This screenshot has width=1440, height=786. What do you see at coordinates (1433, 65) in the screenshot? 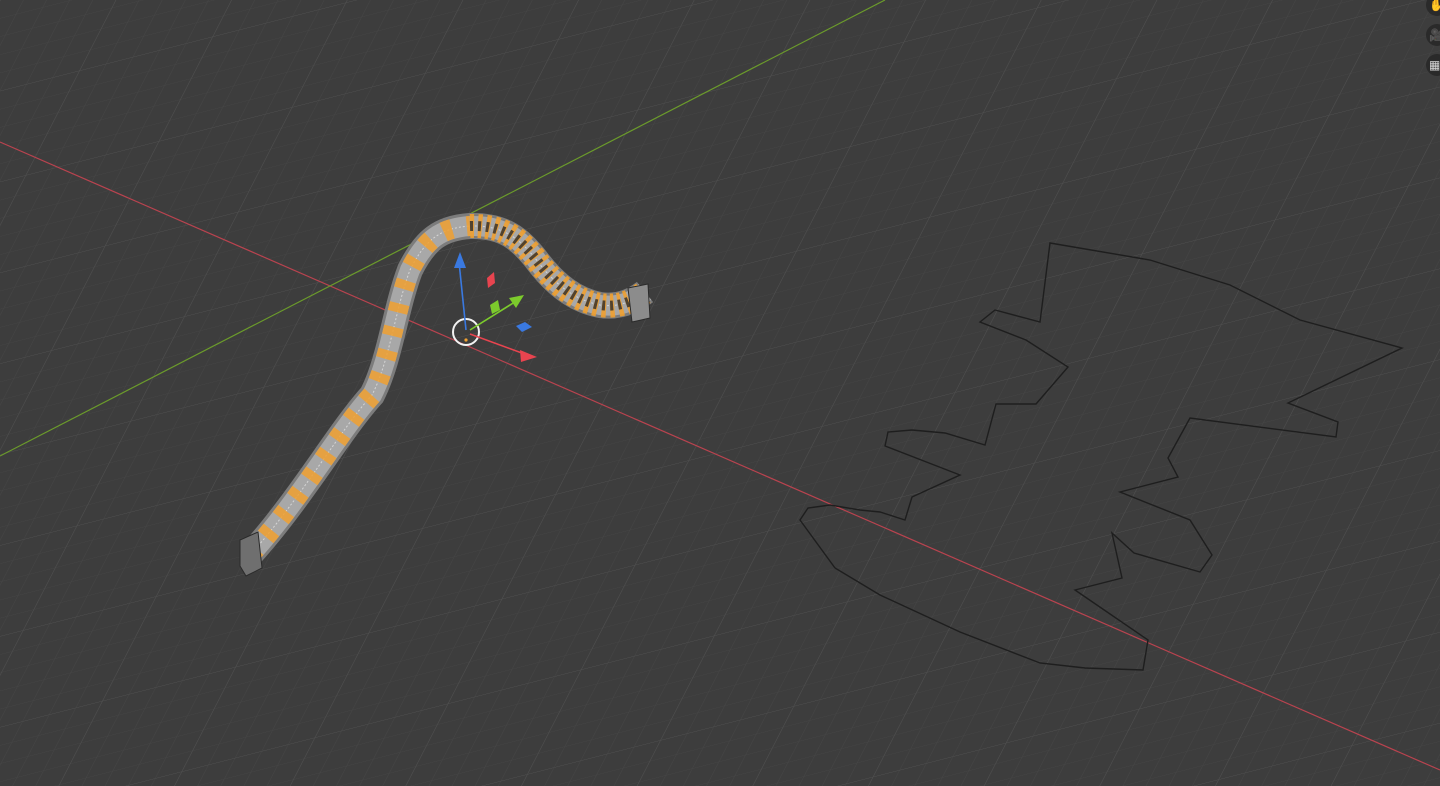
I see `grid-icon: ▦` at bounding box center [1433, 65].